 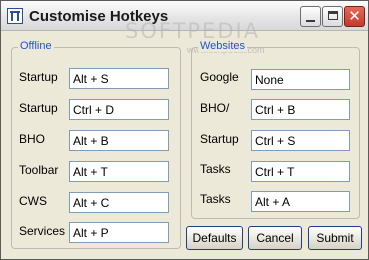 I want to click on websites-hotkey-input-1: None, so click(x=300, y=79).